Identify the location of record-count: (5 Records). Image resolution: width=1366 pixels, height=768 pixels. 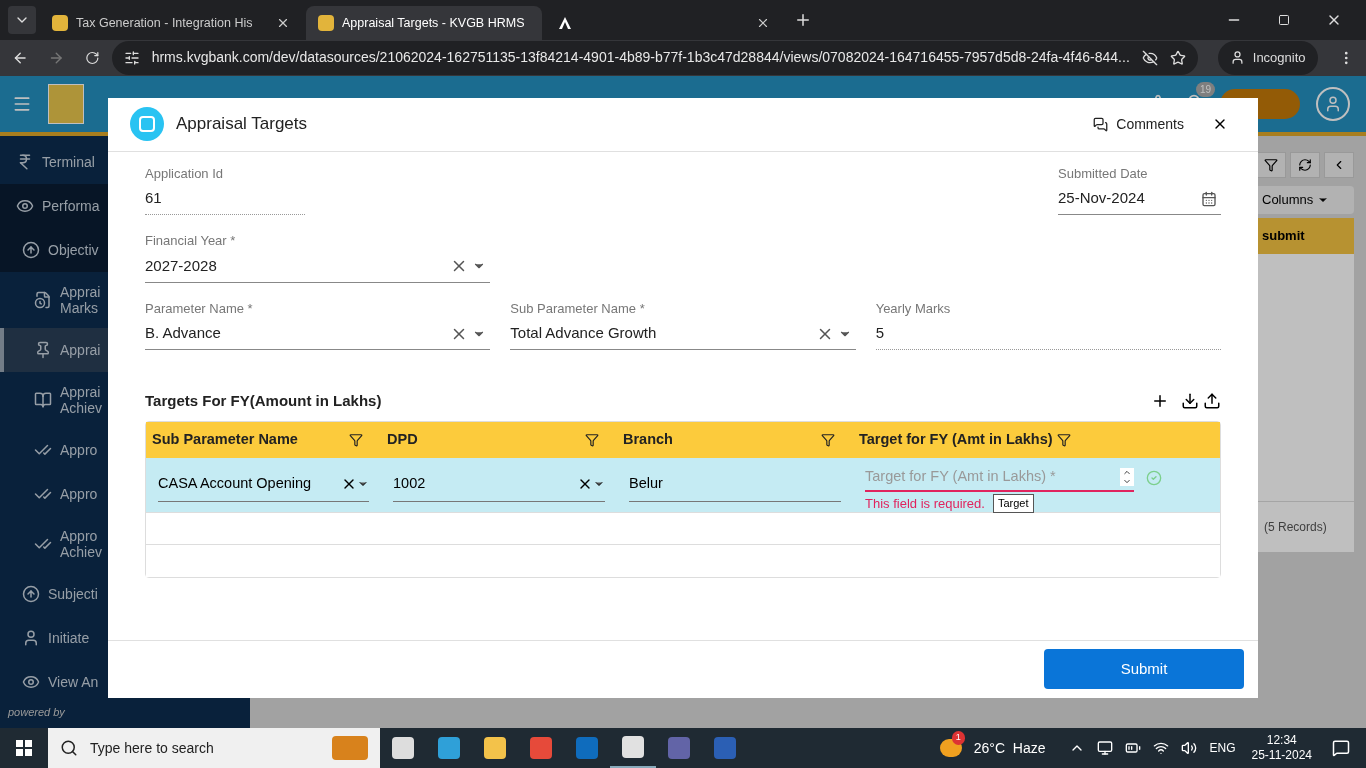
(1295, 527).